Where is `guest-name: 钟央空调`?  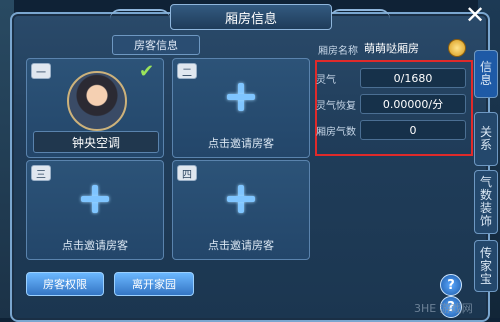 guest-name: 钟央空调 is located at coordinates (95, 142).